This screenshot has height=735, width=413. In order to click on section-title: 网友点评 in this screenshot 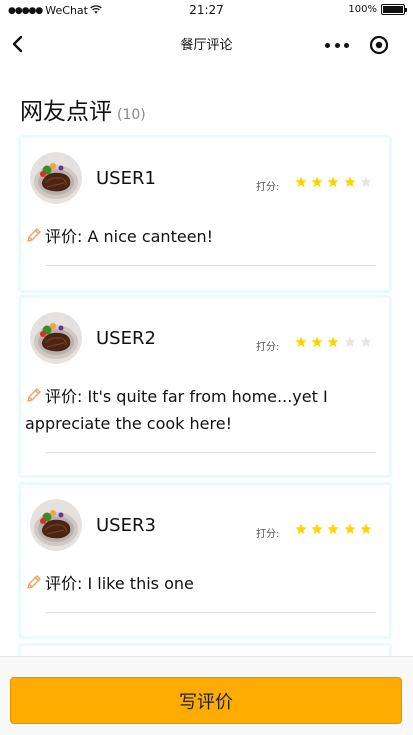, I will do `click(66, 112)`.